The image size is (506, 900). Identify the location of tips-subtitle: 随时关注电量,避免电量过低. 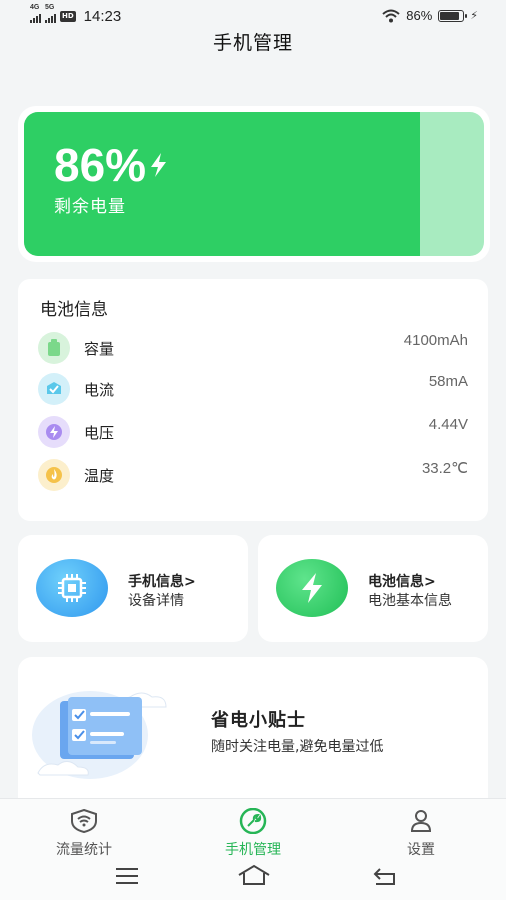
(297, 747).